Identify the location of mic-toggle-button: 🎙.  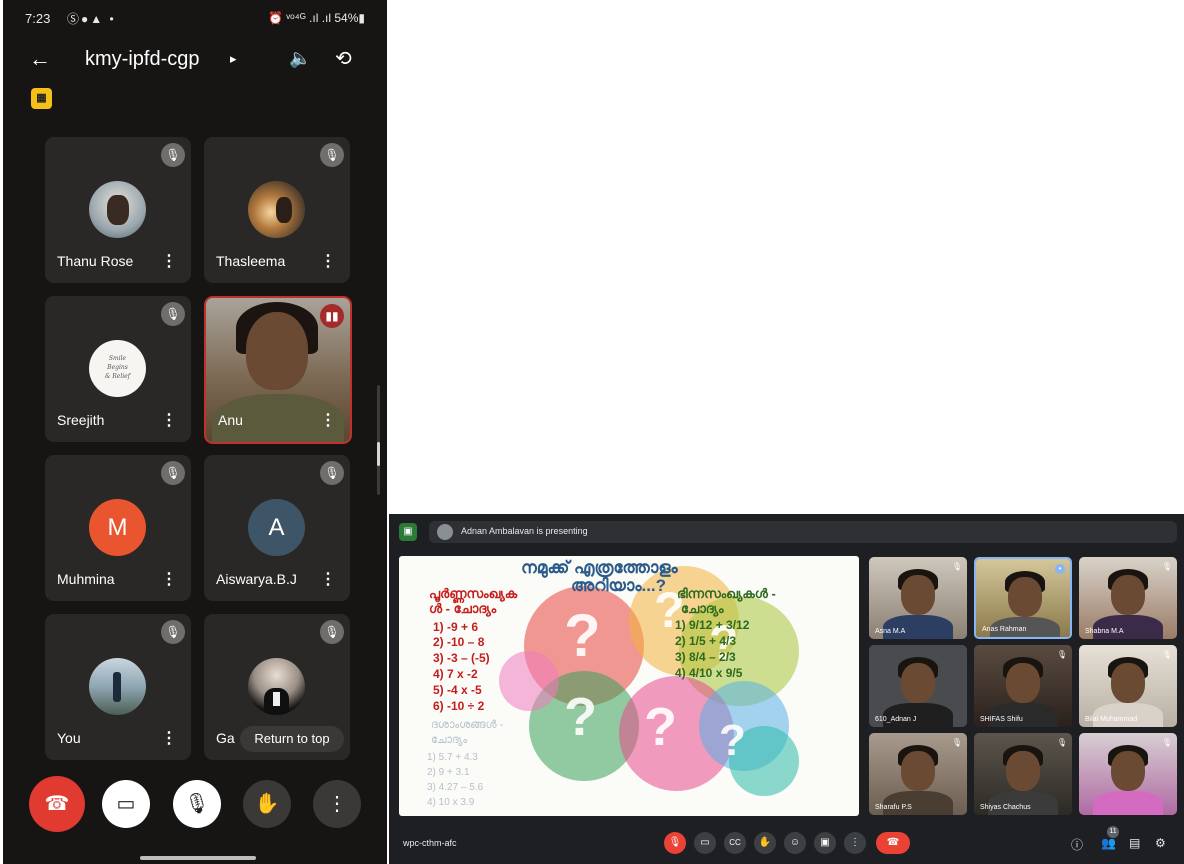
(675, 843).